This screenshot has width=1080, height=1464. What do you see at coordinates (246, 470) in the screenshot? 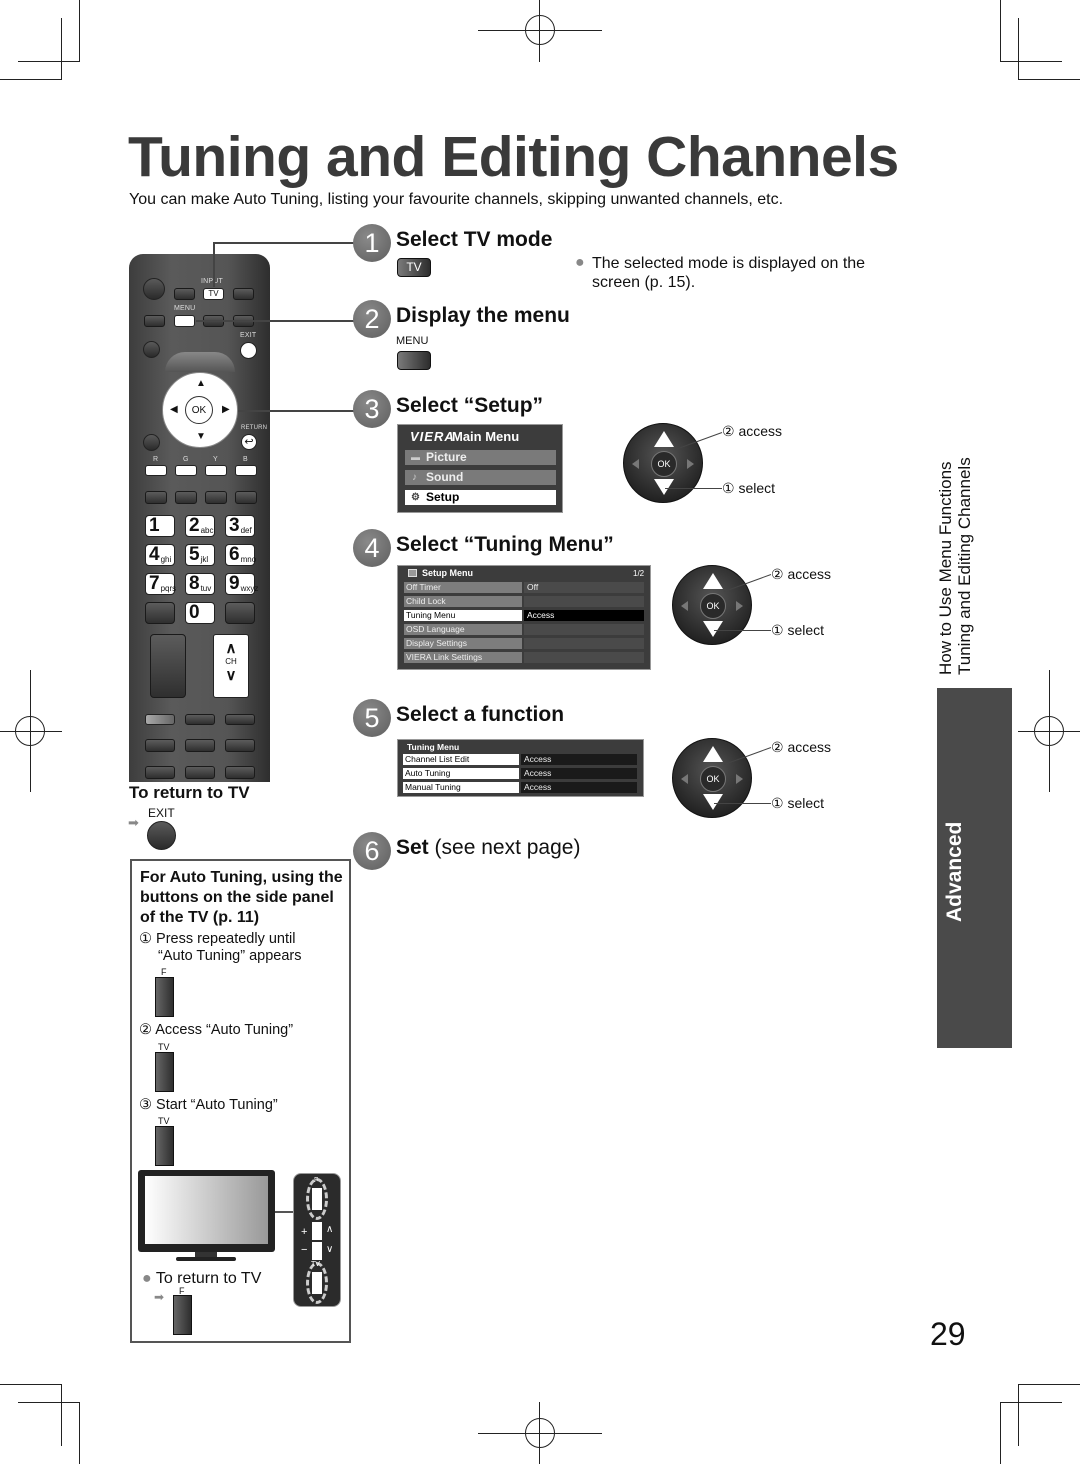
I see `remote-blue-button` at bounding box center [246, 470].